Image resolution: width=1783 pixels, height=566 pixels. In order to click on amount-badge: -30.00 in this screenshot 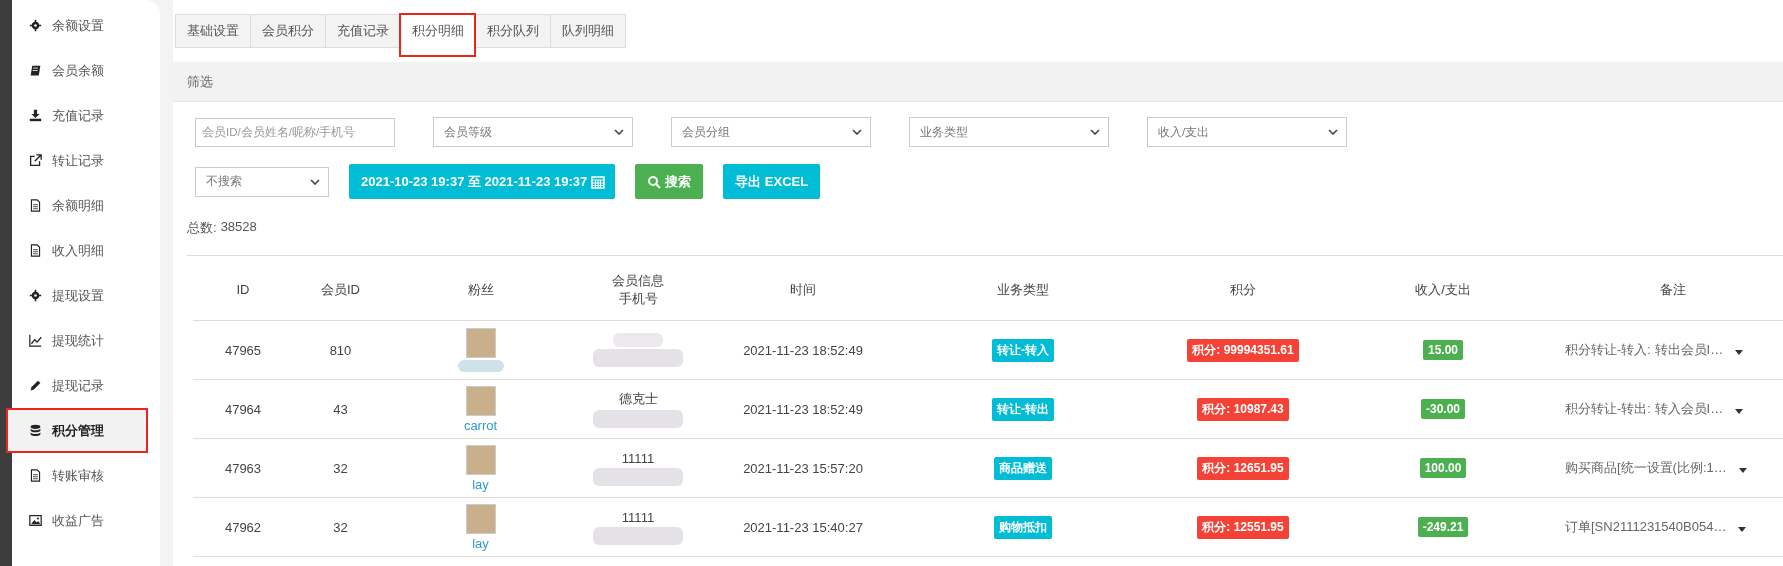, I will do `click(1443, 409)`.